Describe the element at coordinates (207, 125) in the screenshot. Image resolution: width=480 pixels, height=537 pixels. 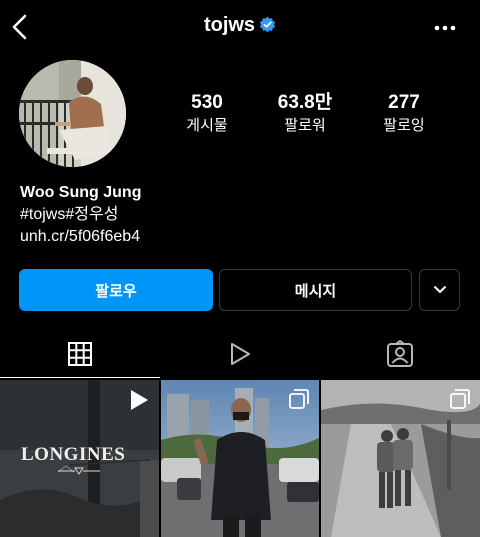
I see `posts-label: 게시물` at that location.